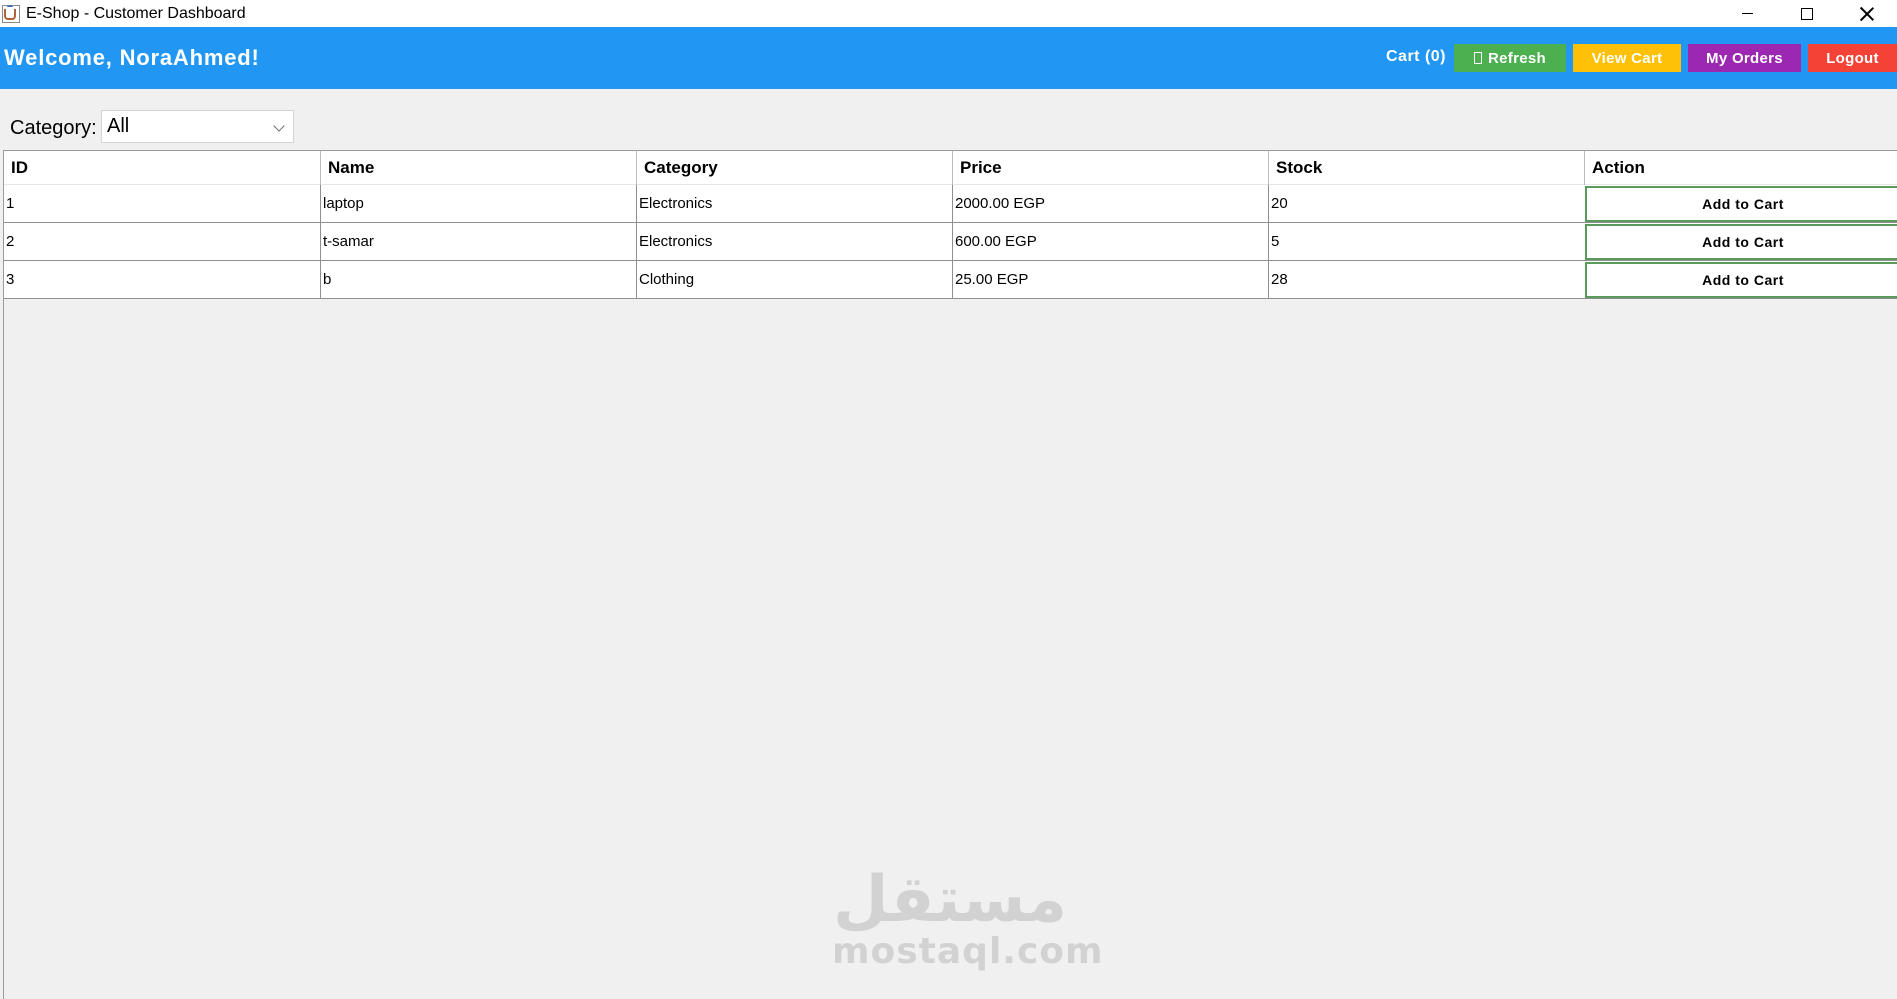 The width and height of the screenshot is (1897, 999). Describe the element at coordinates (478, 241) in the screenshot. I see `cell-name: t-samar` at that location.